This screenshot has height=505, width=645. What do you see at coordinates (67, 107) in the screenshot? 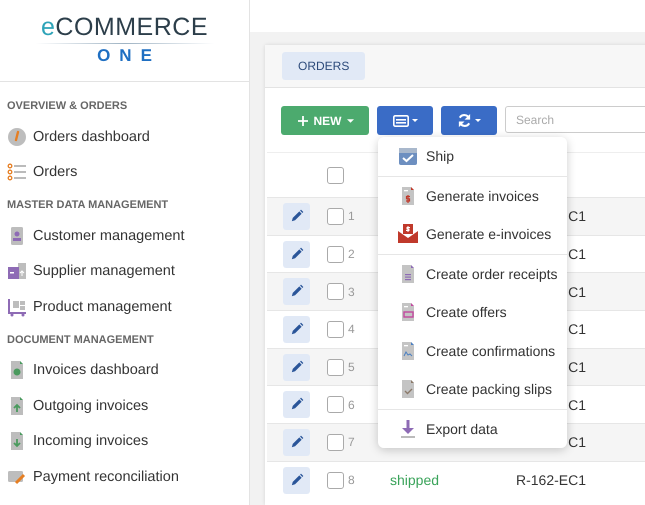
I see `section-title: OVERVIEW & ORDERS` at bounding box center [67, 107].